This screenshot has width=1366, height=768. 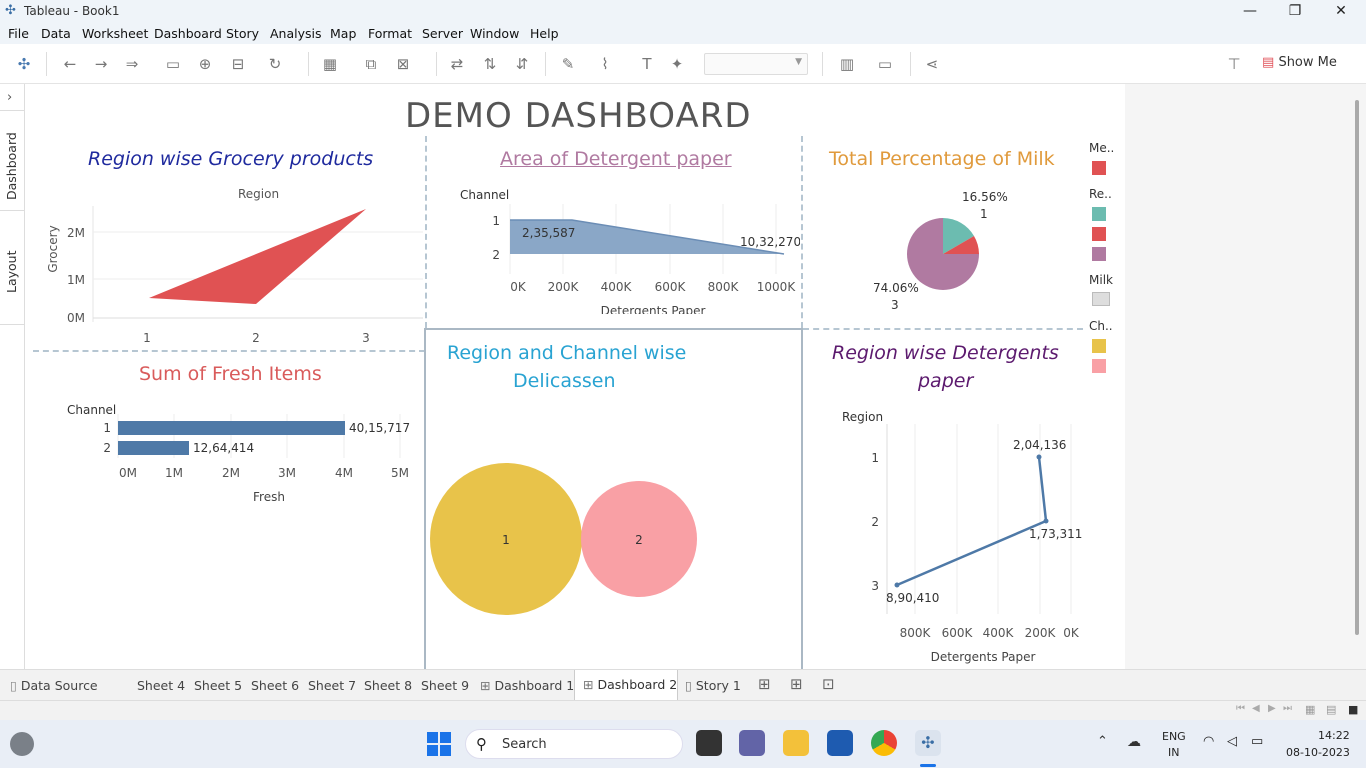 What do you see at coordinates (1357, 367) in the screenshot?
I see `vertical-scrollbar` at bounding box center [1357, 367].